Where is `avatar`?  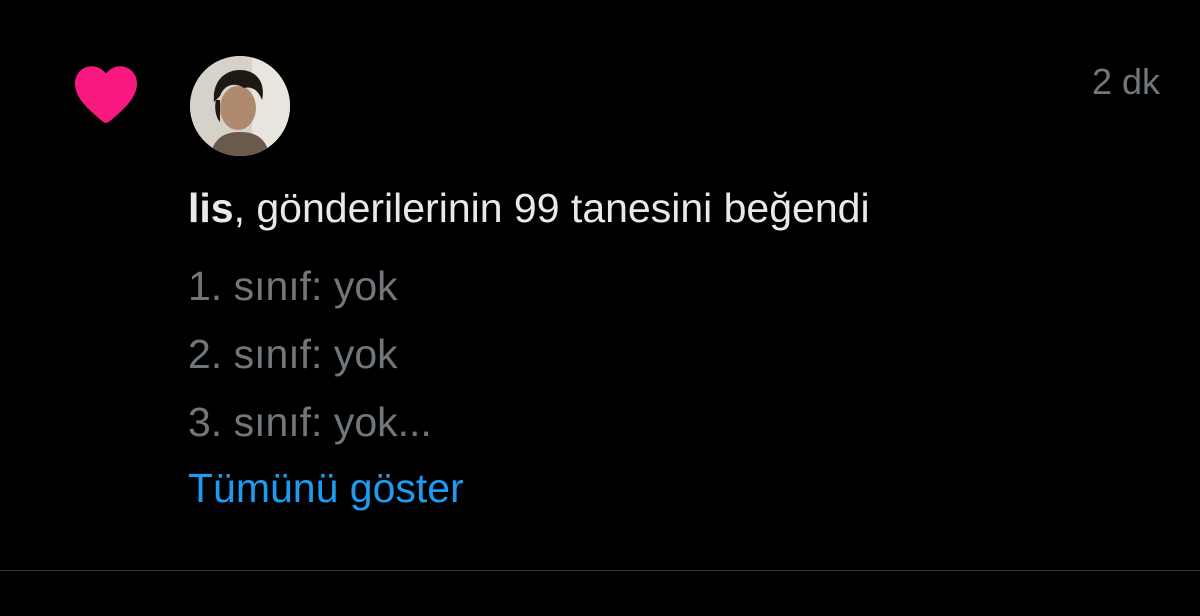 avatar is located at coordinates (240, 106).